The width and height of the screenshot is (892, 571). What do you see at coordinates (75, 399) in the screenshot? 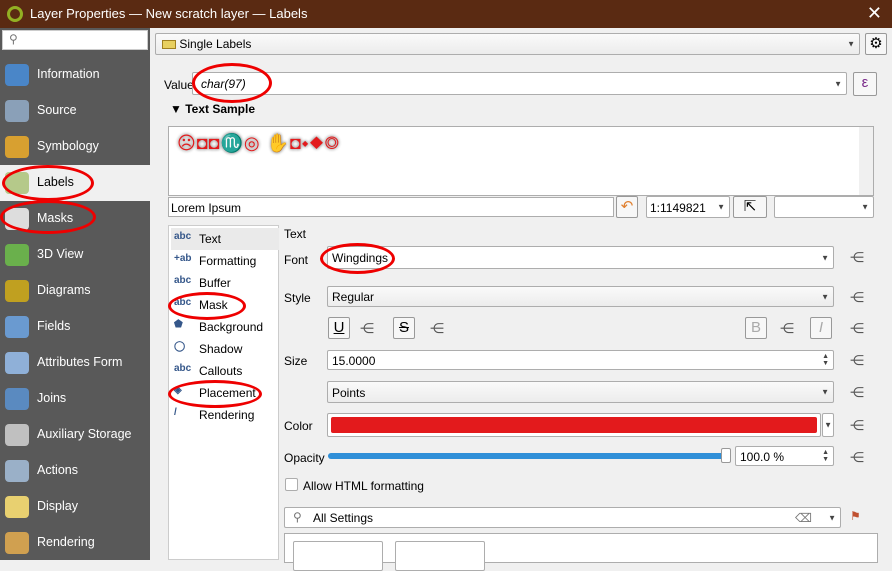
I see `sidebar-item-joins: Joins` at bounding box center [75, 399].